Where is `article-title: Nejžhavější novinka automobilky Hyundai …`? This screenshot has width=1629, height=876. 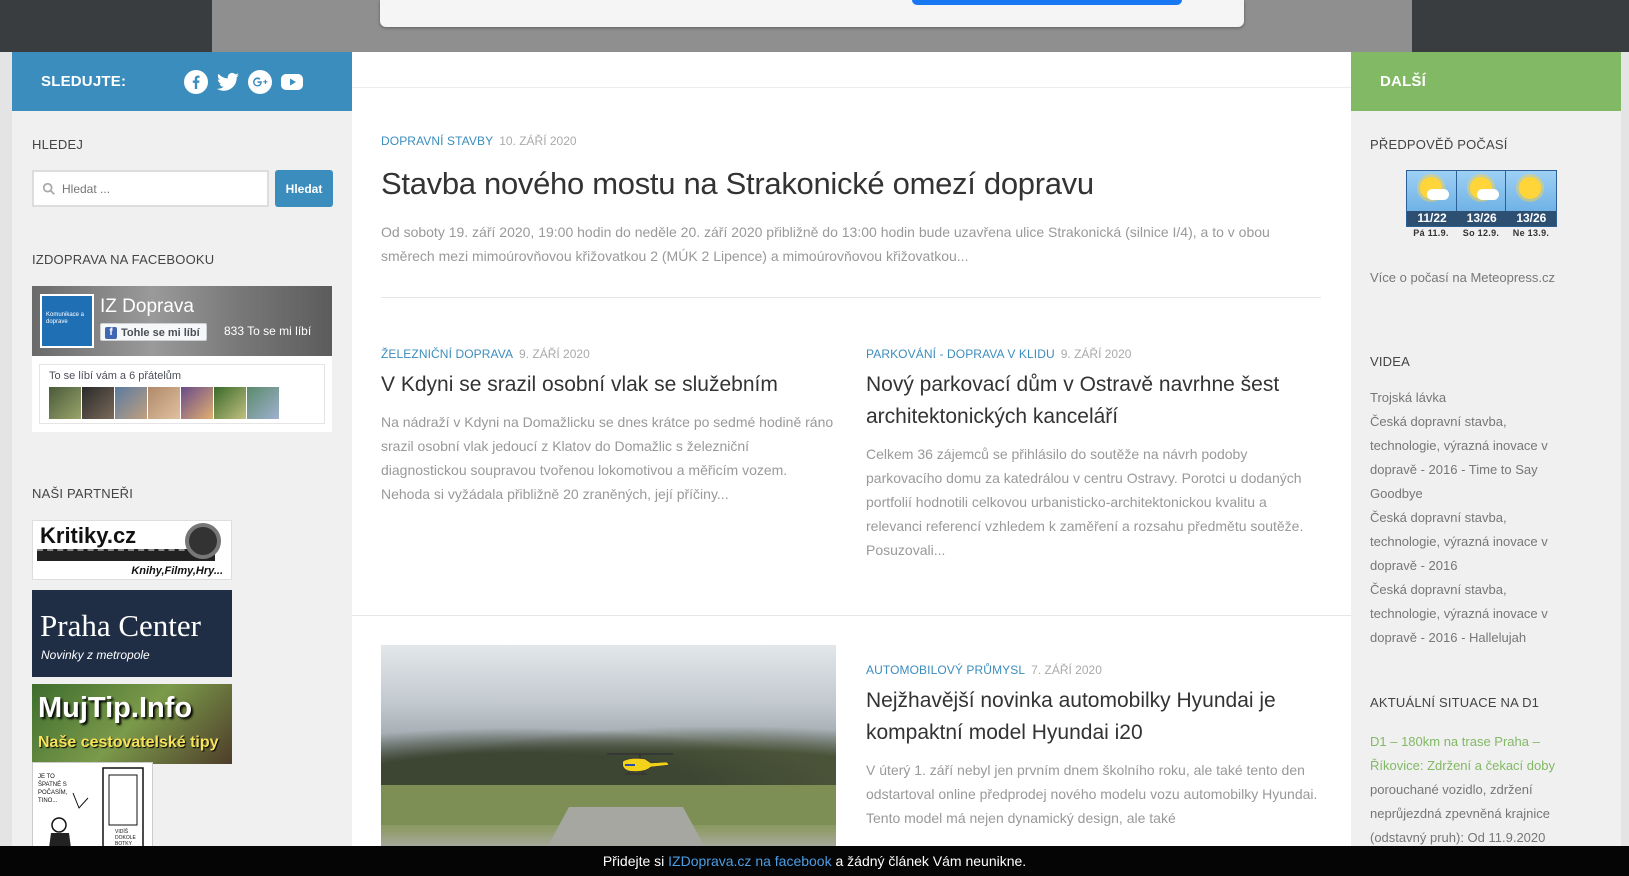
article-title: Nejžhavější novinka automobilky Hyundai … is located at coordinates (1093, 717).